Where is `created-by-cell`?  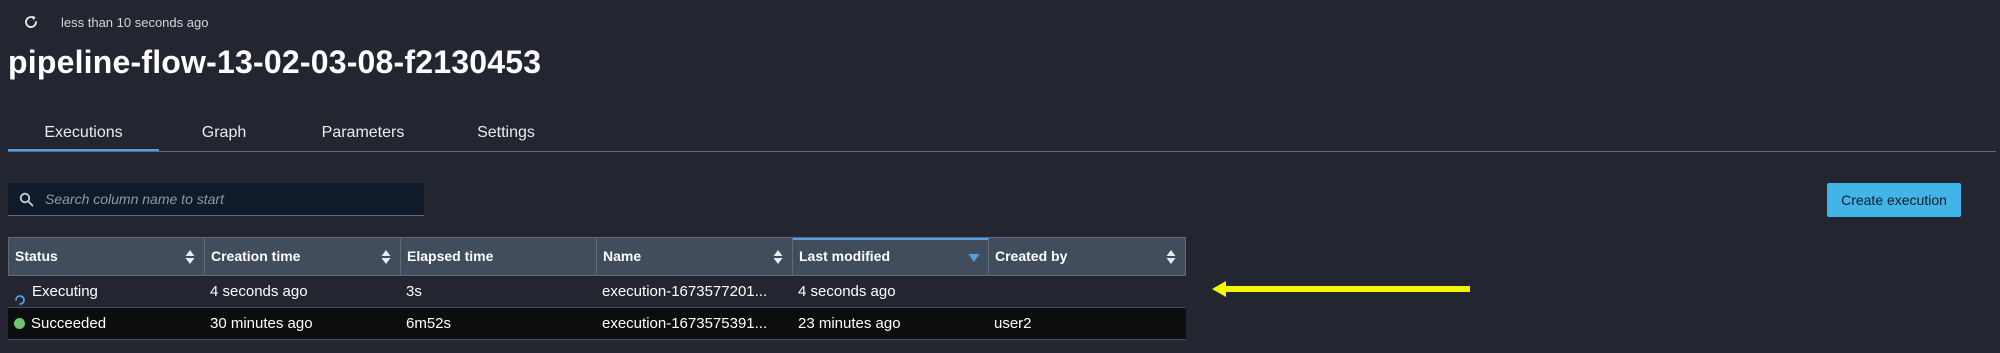
created-by-cell is located at coordinates (1086, 291).